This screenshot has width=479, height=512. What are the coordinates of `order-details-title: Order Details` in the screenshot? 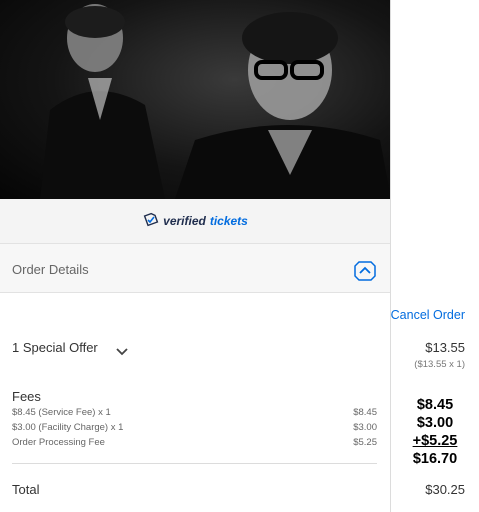 It's located at (50, 269).